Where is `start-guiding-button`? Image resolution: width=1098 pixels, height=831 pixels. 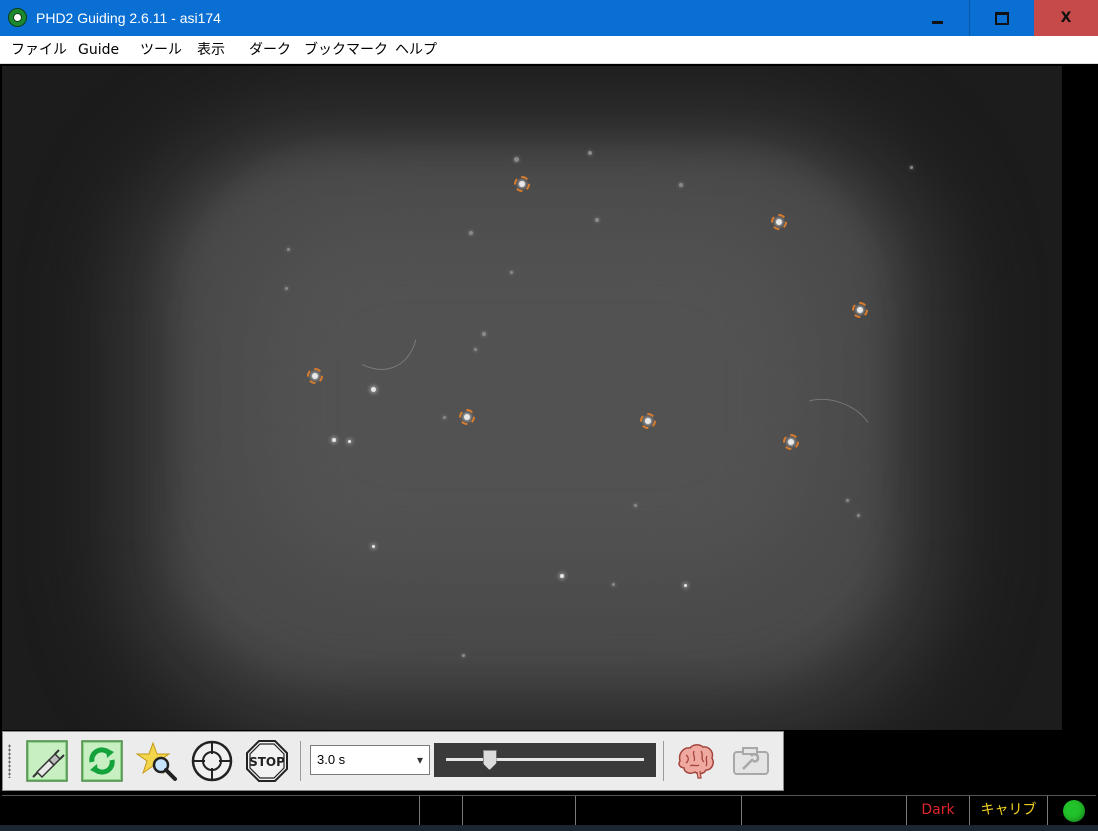
start-guiding-button is located at coordinates (212, 761).